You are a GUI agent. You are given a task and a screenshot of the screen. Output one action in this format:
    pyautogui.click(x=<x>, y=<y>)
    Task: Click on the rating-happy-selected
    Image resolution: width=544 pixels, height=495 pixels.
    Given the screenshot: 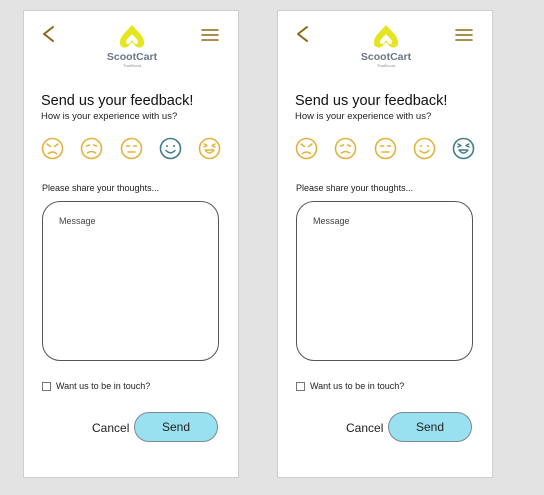 What is the action you would take?
    pyautogui.click(x=170, y=148)
    